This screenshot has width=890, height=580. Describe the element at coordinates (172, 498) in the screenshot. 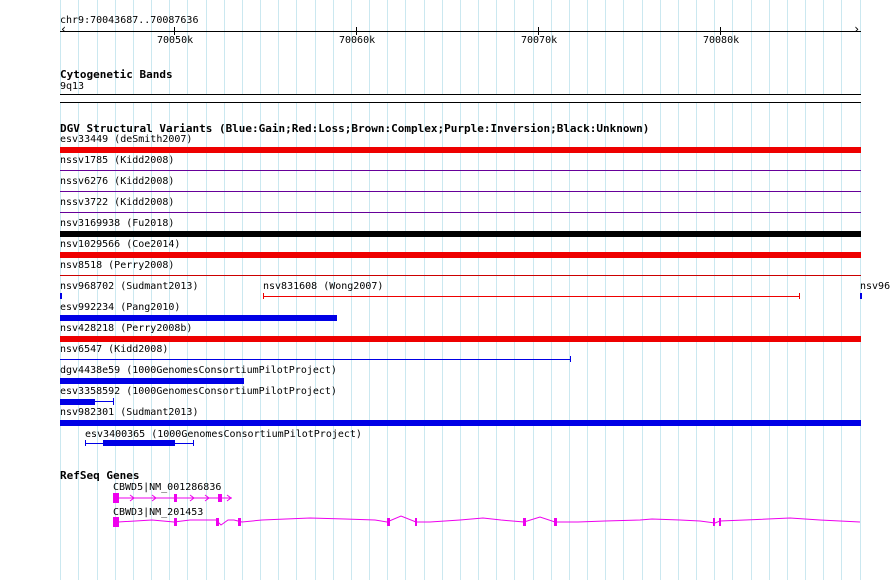

I see `gene-model-cbwd5` at that location.